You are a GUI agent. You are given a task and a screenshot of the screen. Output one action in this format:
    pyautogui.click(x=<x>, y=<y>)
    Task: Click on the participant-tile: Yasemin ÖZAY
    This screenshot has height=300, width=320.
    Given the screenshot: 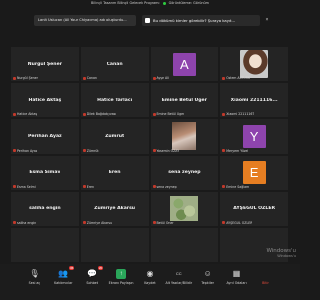 What is the action you would take?
    pyautogui.click(x=184, y=136)
    